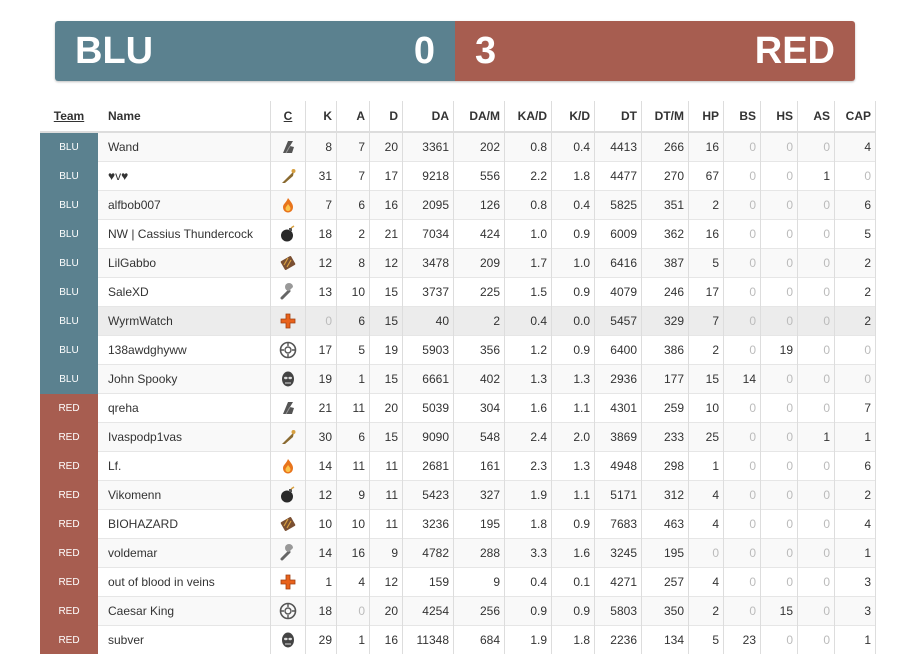 This screenshot has height=667, width=902. What do you see at coordinates (573, 379) in the screenshot?
I see `stat-kd: 1.3` at bounding box center [573, 379].